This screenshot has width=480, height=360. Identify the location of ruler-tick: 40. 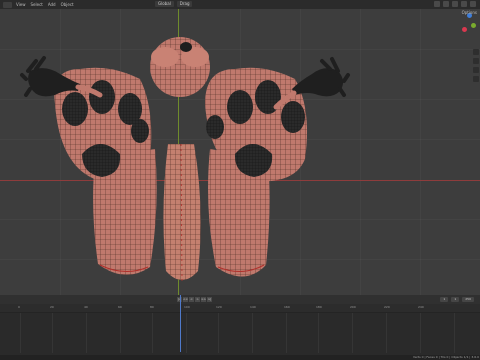
(86, 307).